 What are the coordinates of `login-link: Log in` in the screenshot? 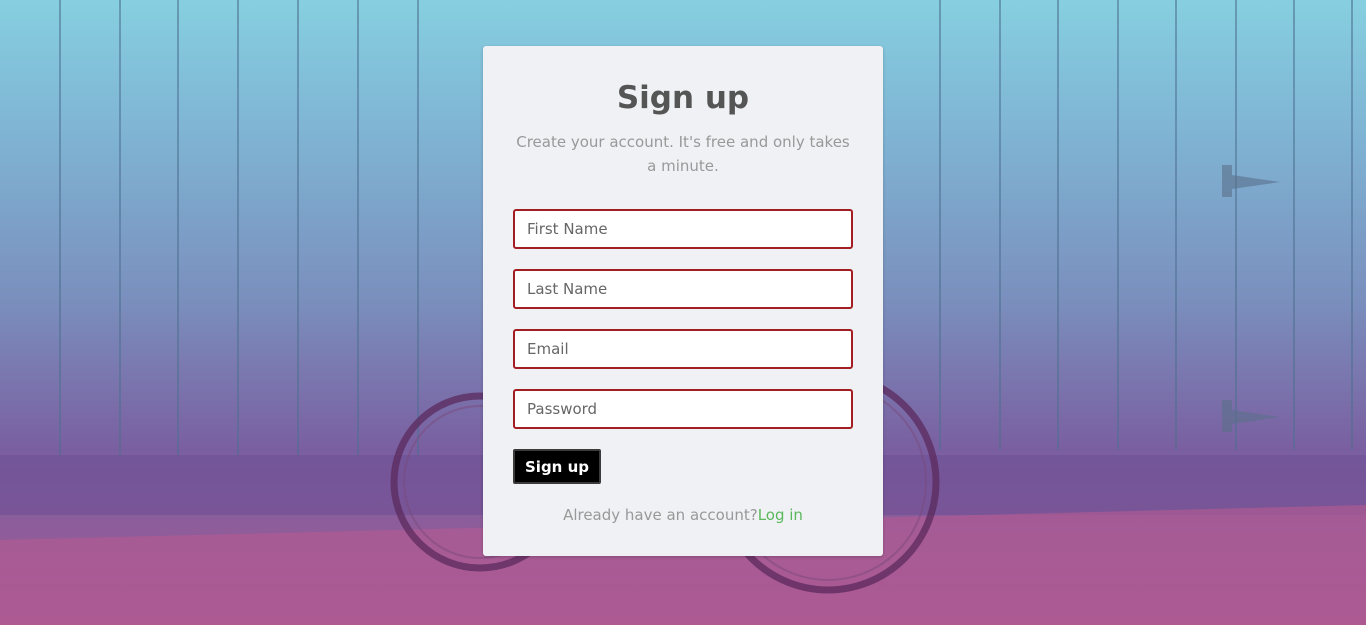 It's located at (780, 515).